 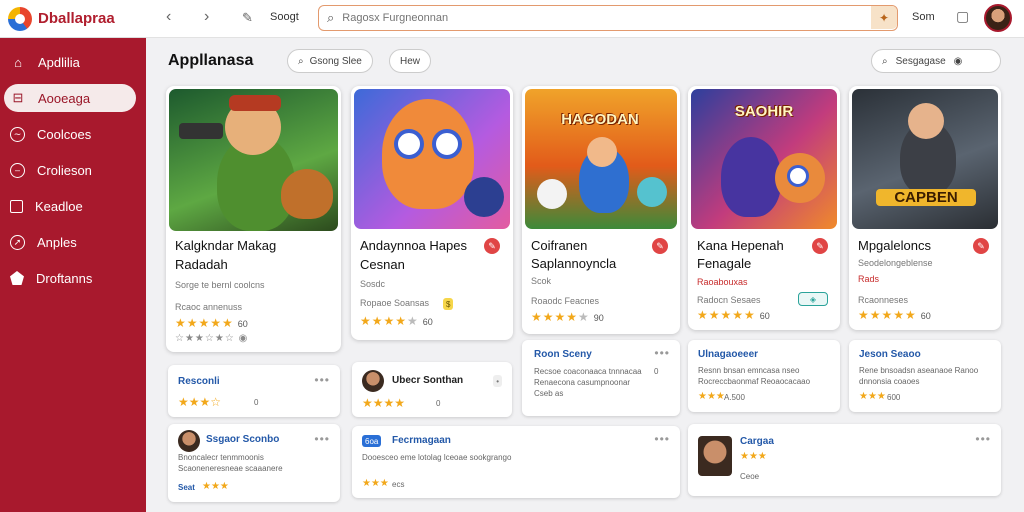 What do you see at coordinates (574, 263) in the screenshot?
I see `game-subtitle: Saplannoyncla` at bounding box center [574, 263].